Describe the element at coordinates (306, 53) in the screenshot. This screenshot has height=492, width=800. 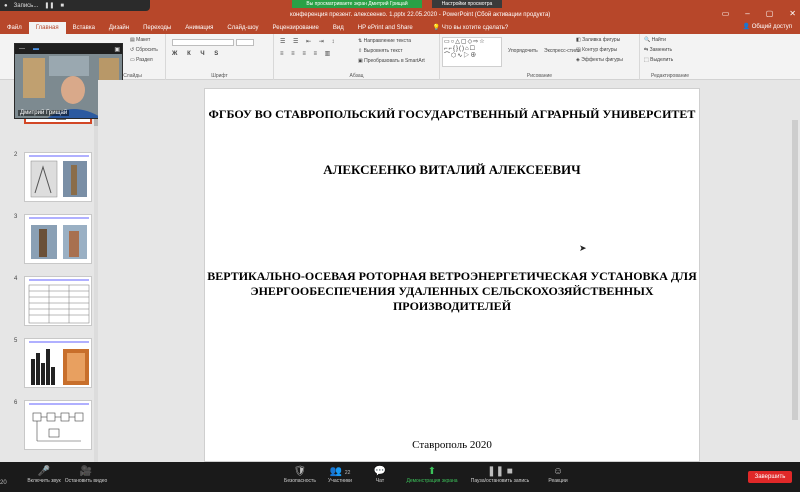
I see `align-buttons: ≡ ≡ ≡ ≡ ▥` at that location.